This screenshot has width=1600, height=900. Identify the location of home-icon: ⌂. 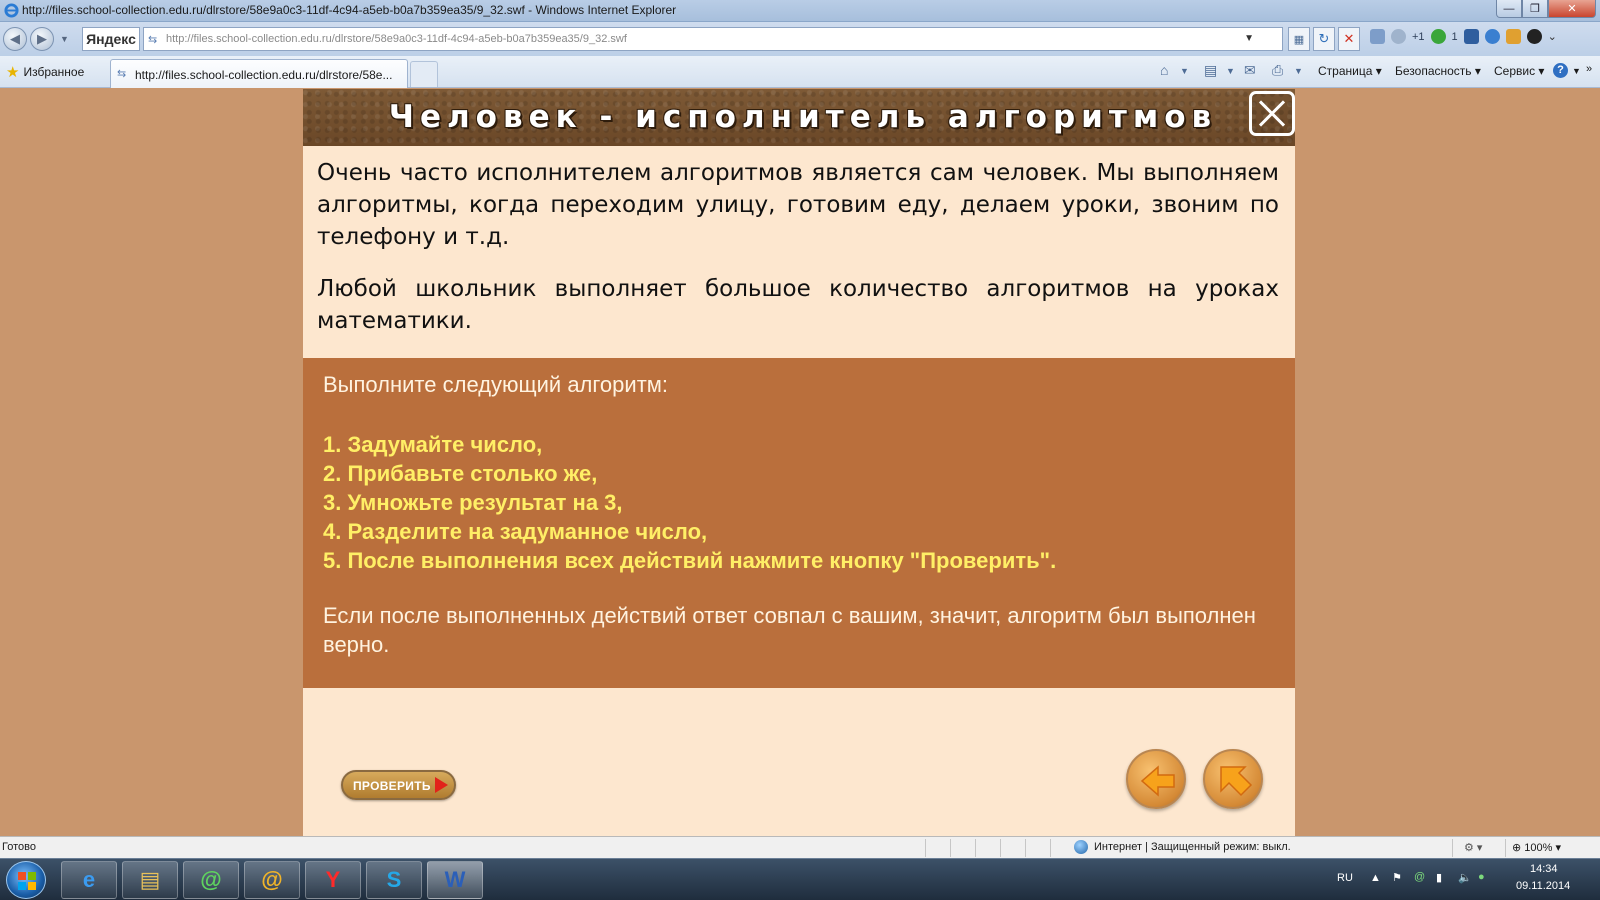
(1164, 70).